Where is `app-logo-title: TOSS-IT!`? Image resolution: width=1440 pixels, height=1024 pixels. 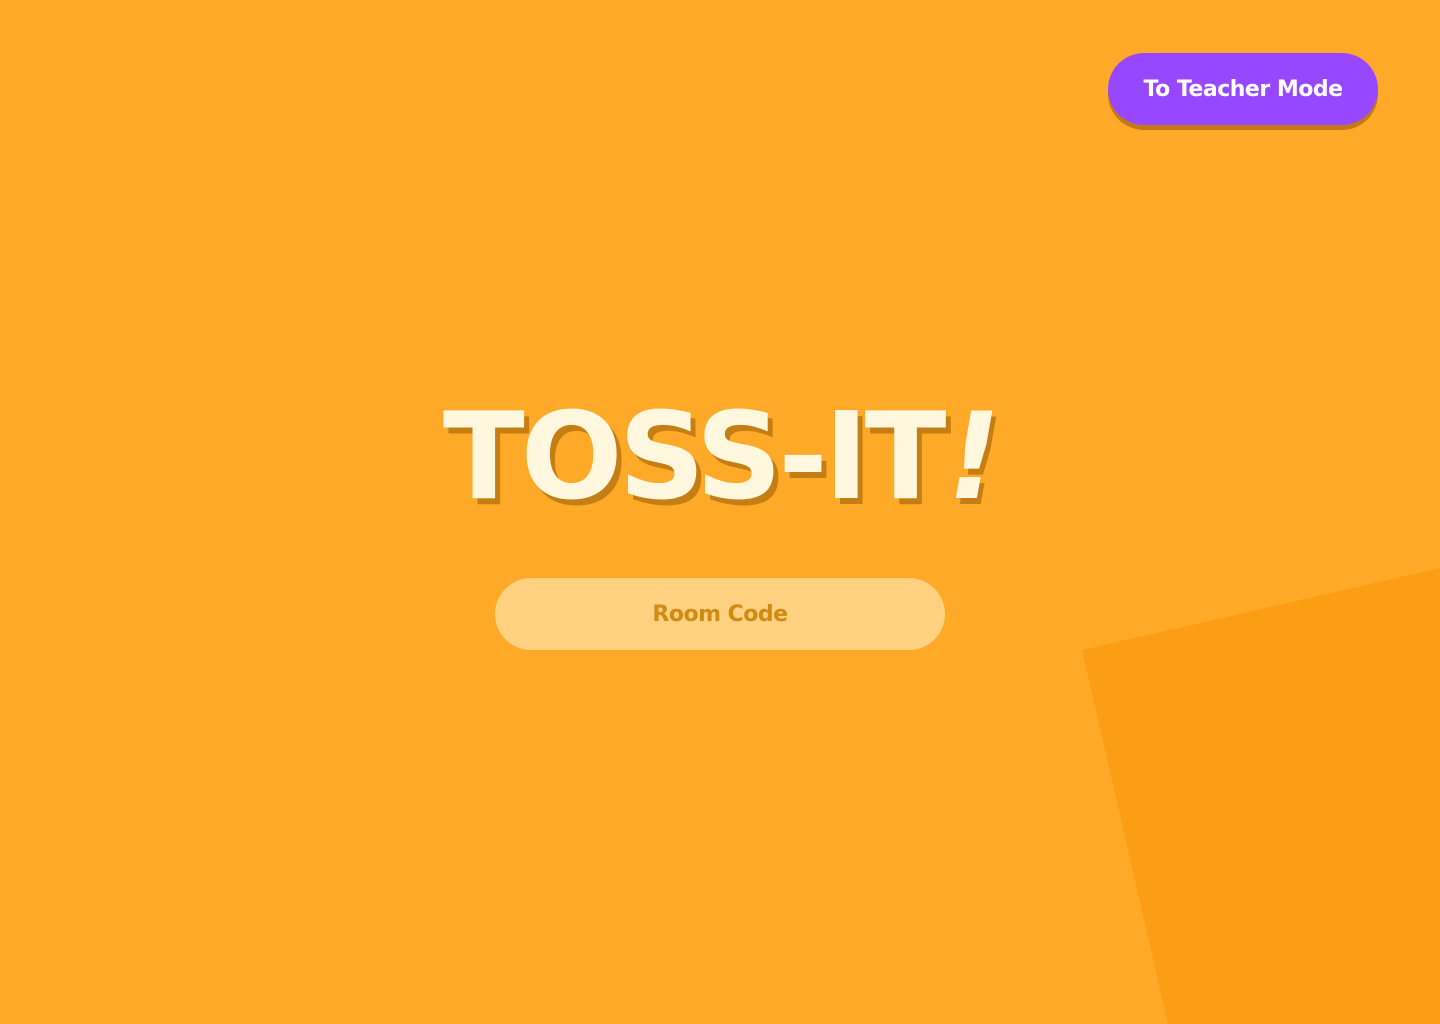
app-logo-title: TOSS-IT! is located at coordinates (720, 458).